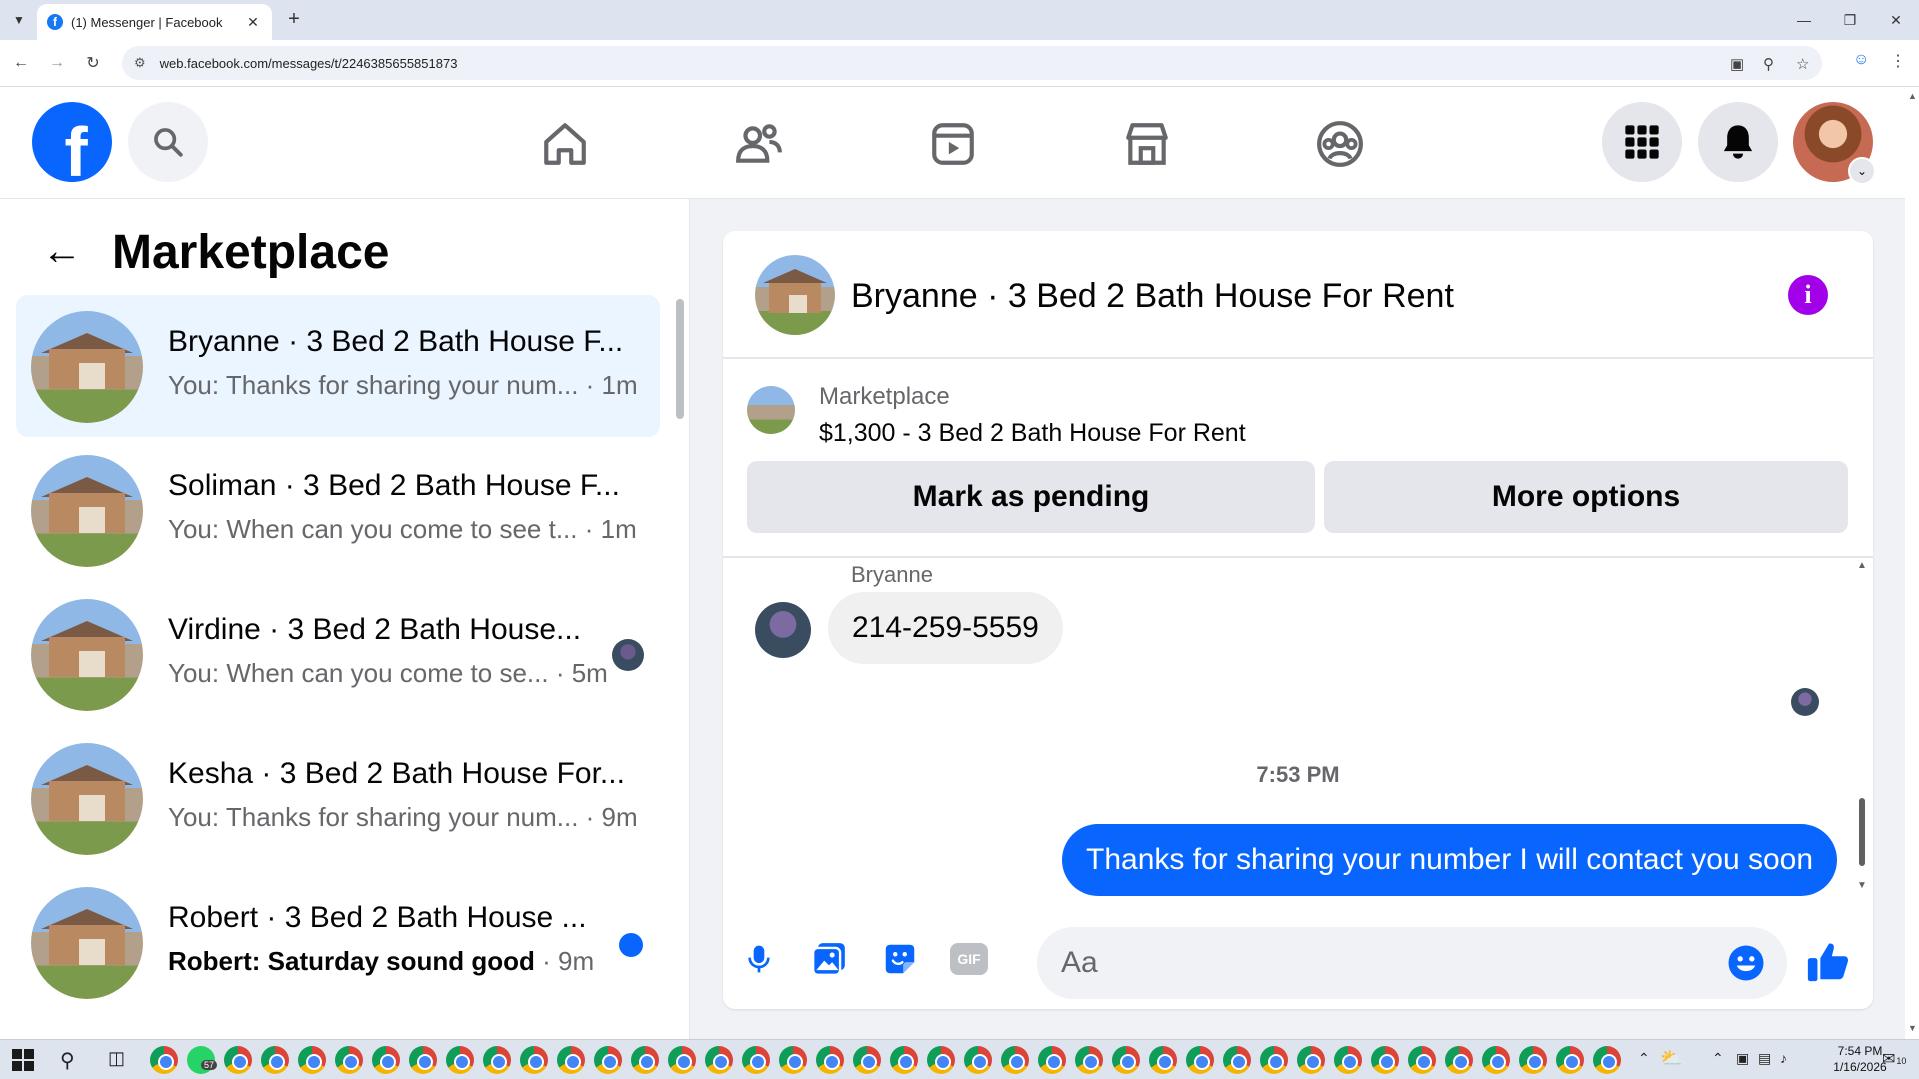 Image resolution: width=1919 pixels, height=1079 pixels. I want to click on nav-home, so click(565, 144).